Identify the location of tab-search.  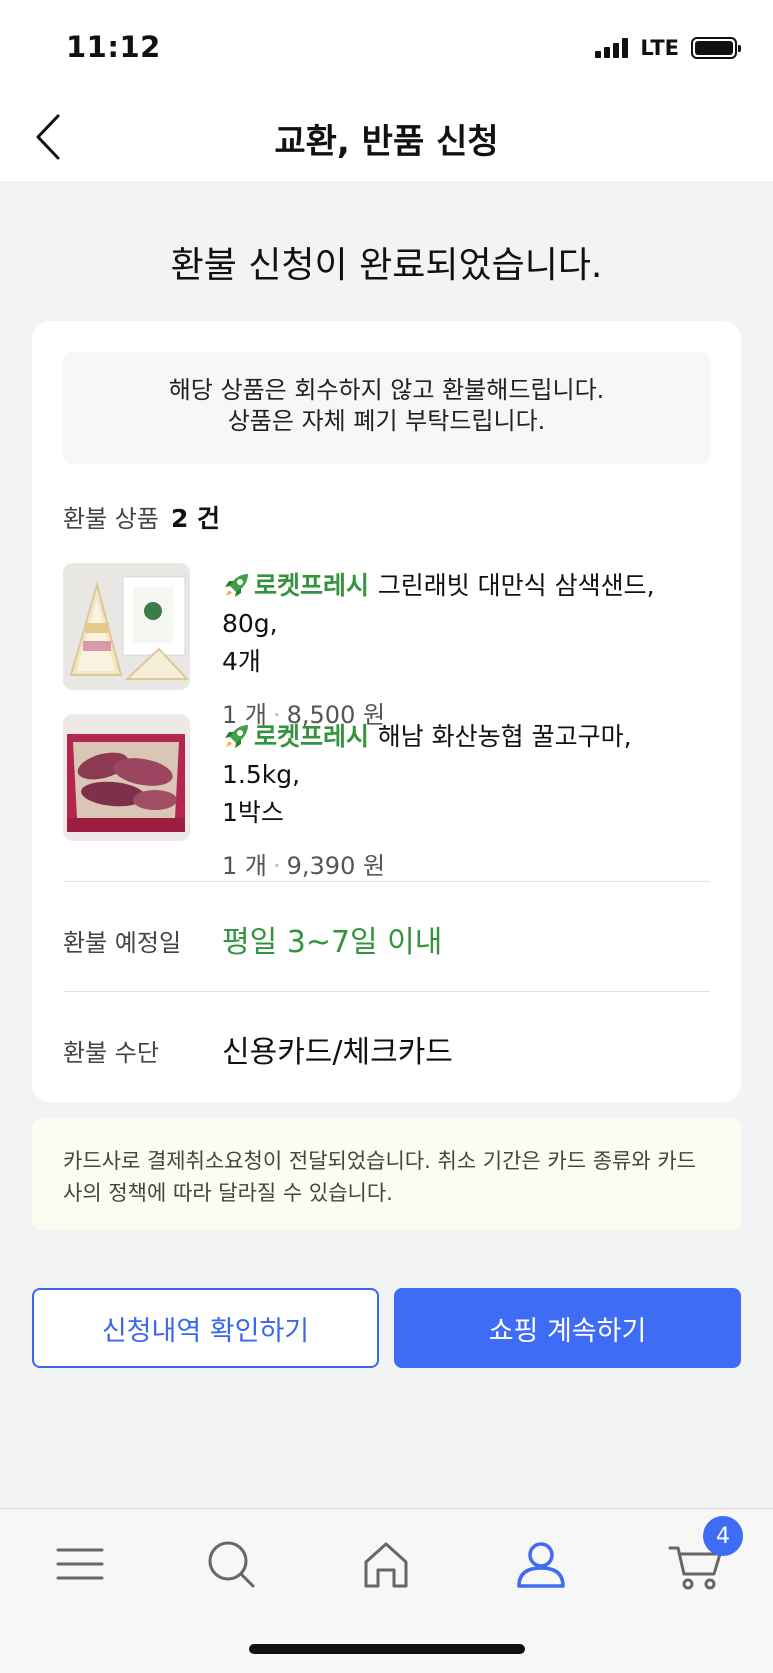
(231, 1564).